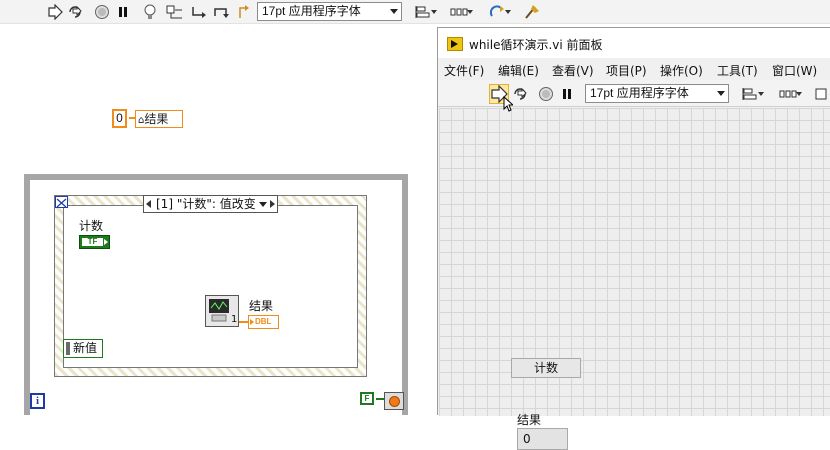  What do you see at coordinates (222, 311) in the screenshot?
I see `increment-node: 1` at bounding box center [222, 311].